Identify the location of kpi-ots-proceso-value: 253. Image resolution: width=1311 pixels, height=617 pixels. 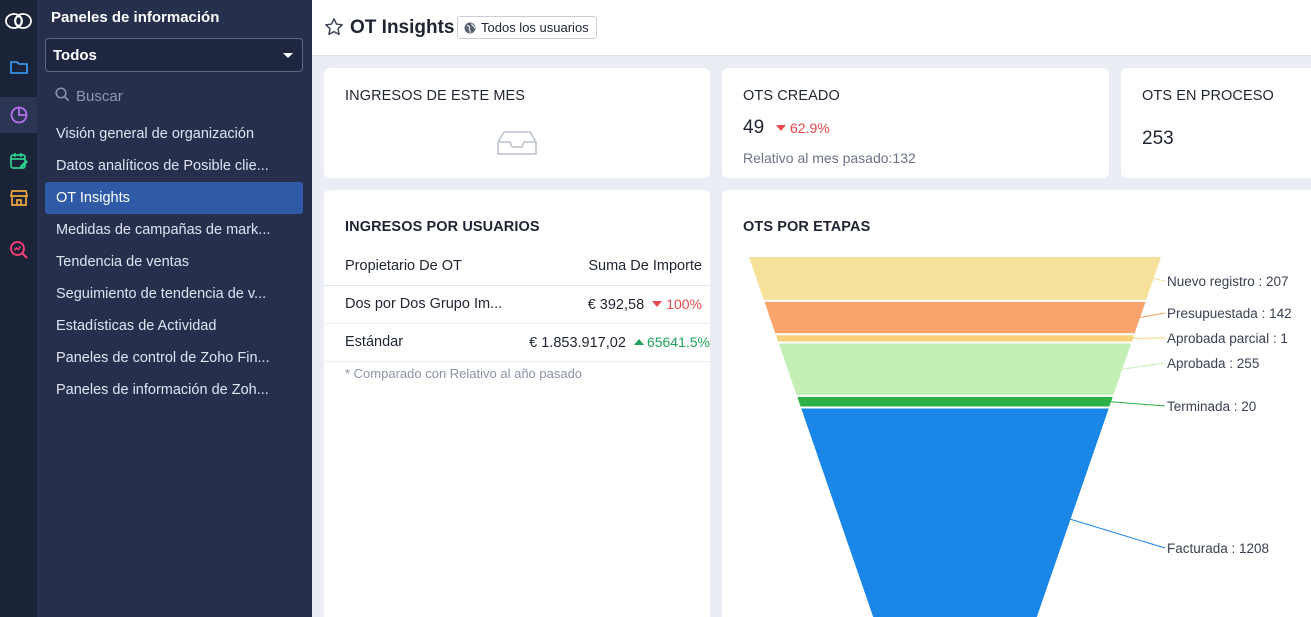
(1158, 138).